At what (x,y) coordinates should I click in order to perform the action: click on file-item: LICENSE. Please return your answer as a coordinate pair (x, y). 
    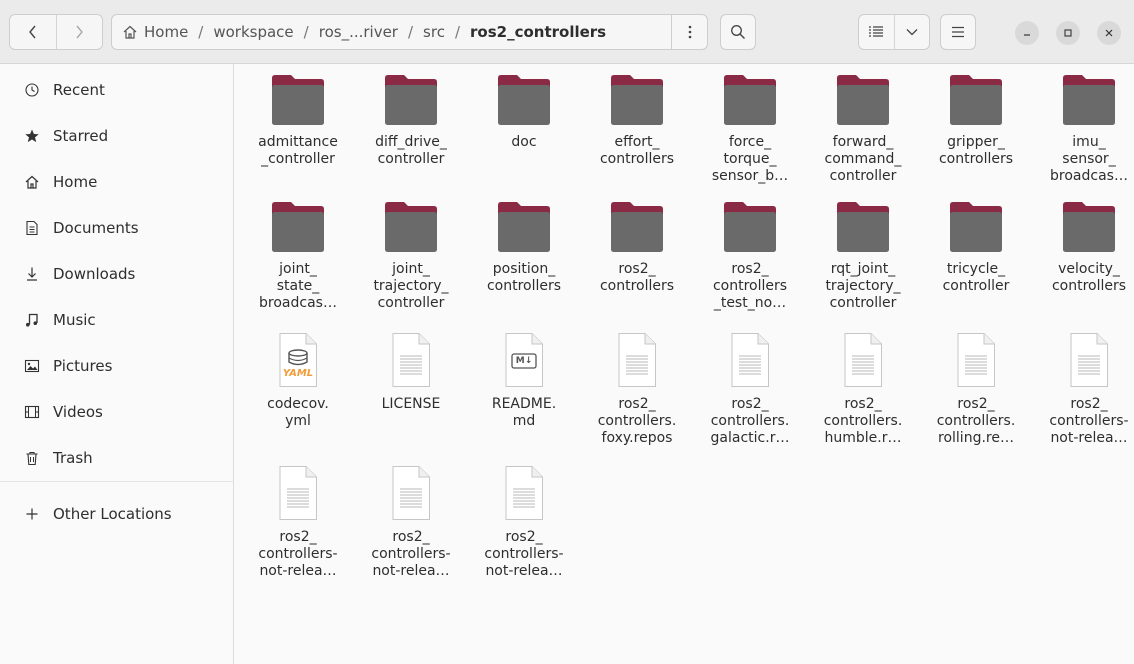
    Looking at the image, I should click on (411, 372).